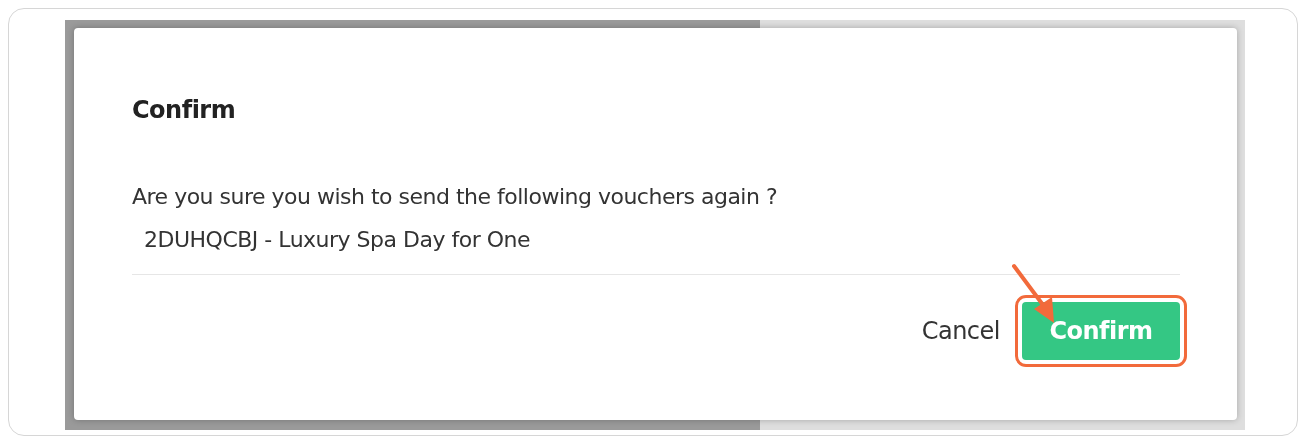 This screenshot has width=1303, height=438. I want to click on dialog-title: Confirm, so click(184, 110).